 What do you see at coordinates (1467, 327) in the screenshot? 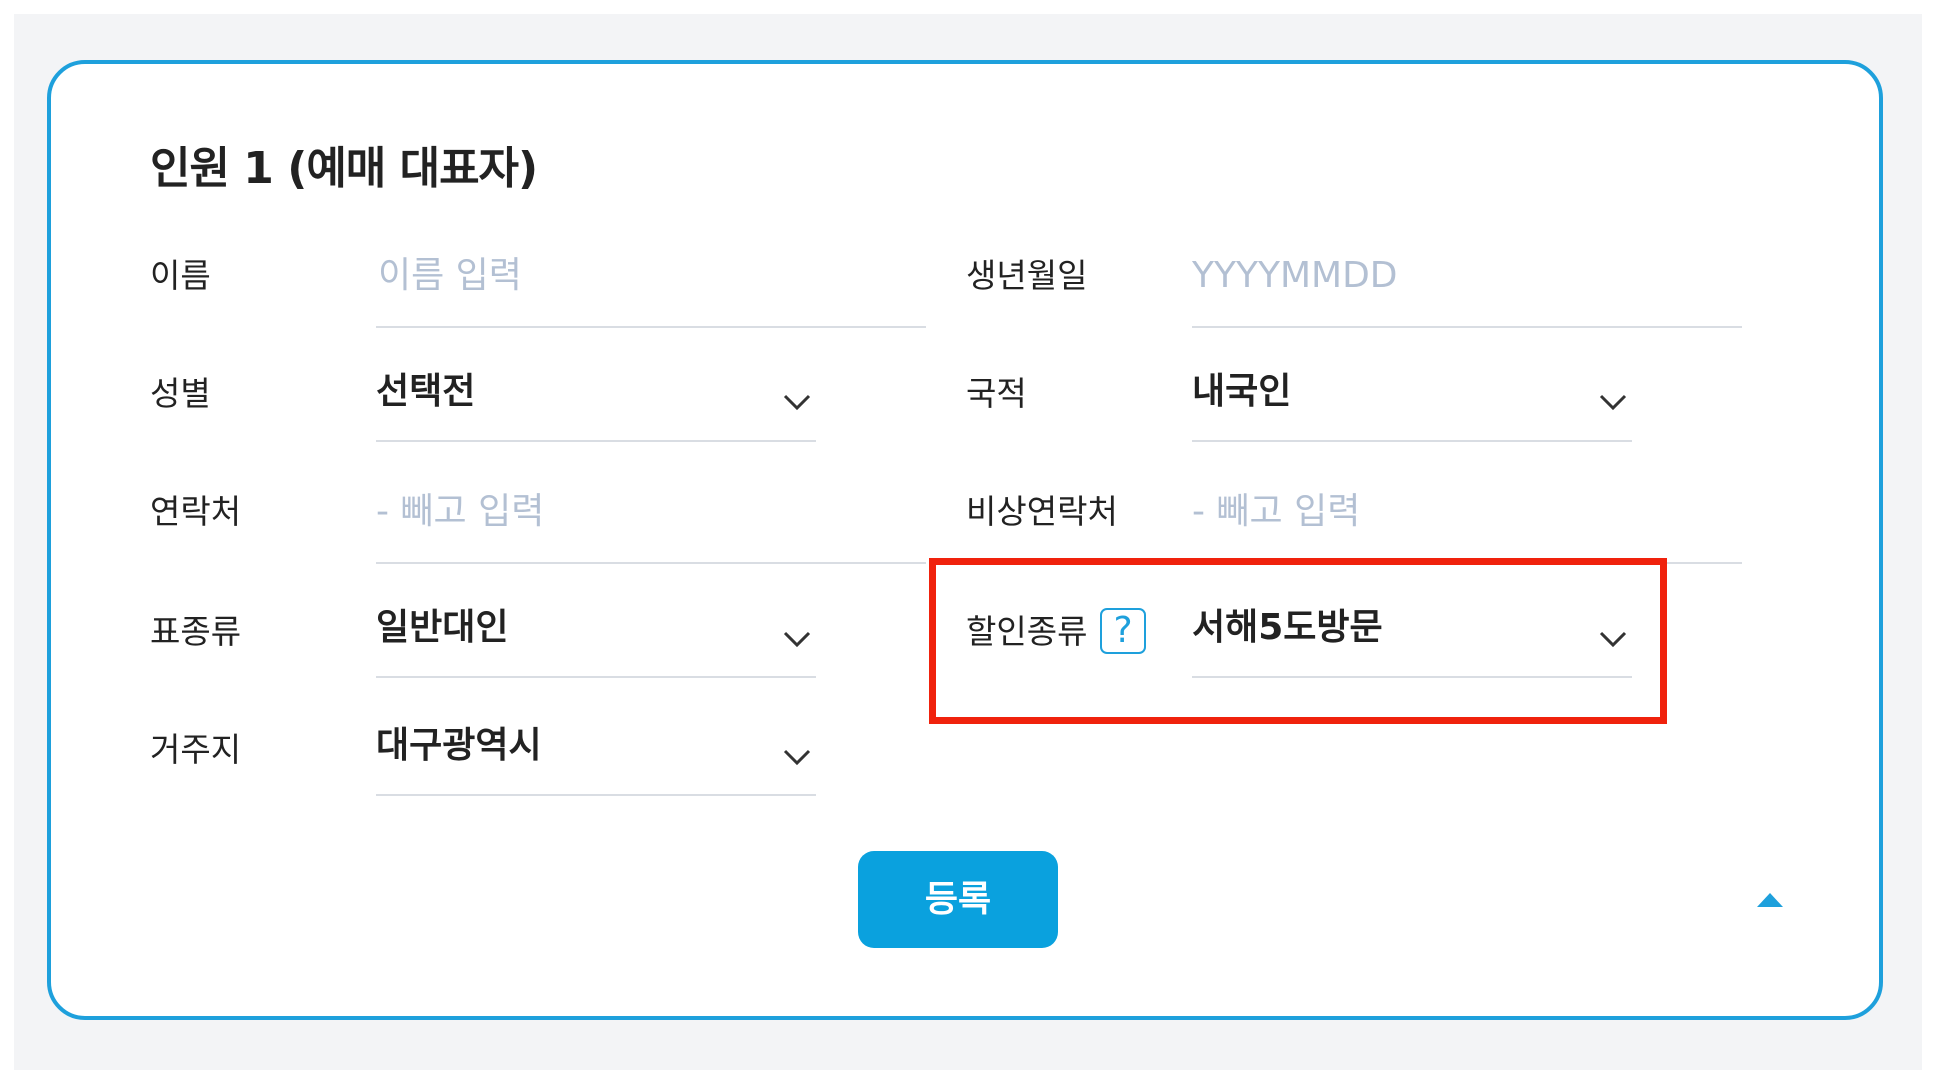
I see `birthdate-input-underline` at bounding box center [1467, 327].